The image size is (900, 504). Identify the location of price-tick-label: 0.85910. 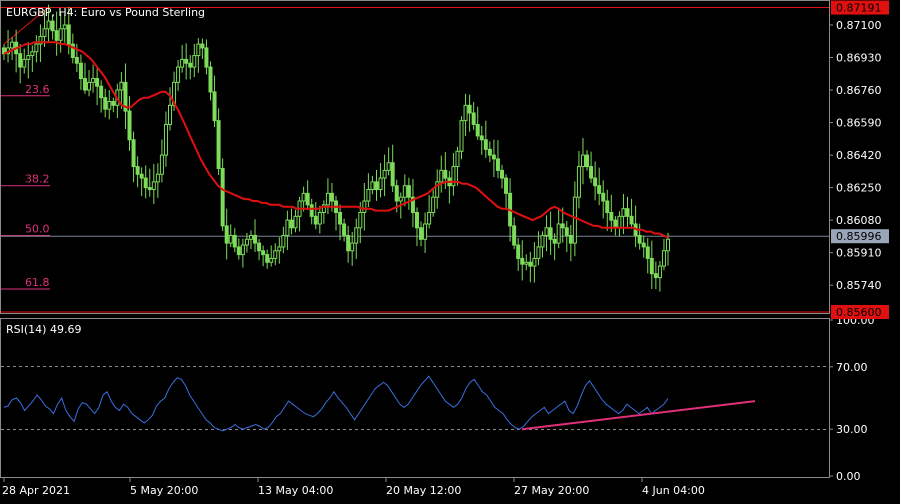
(859, 253).